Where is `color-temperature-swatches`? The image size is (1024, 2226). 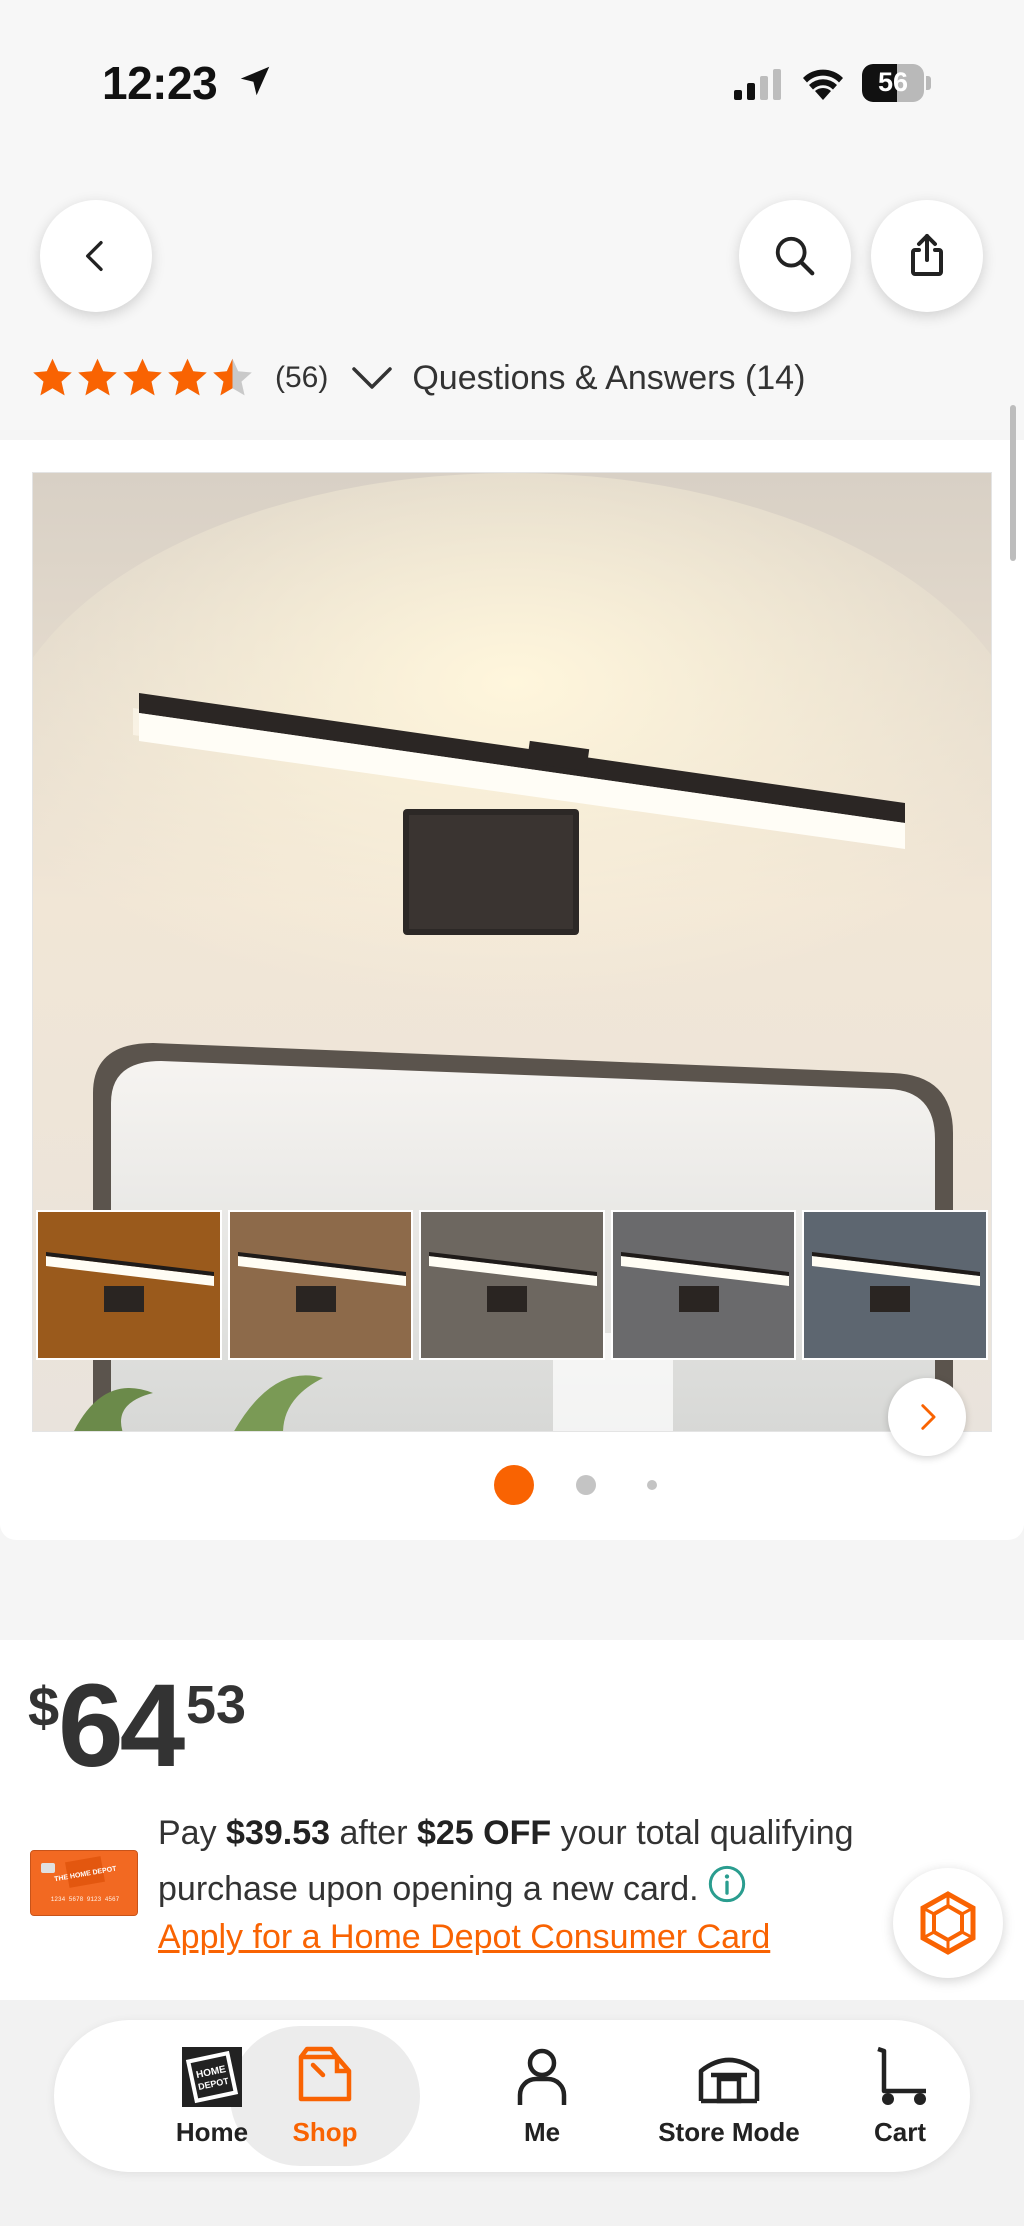 color-temperature-swatches is located at coordinates (512, 1285).